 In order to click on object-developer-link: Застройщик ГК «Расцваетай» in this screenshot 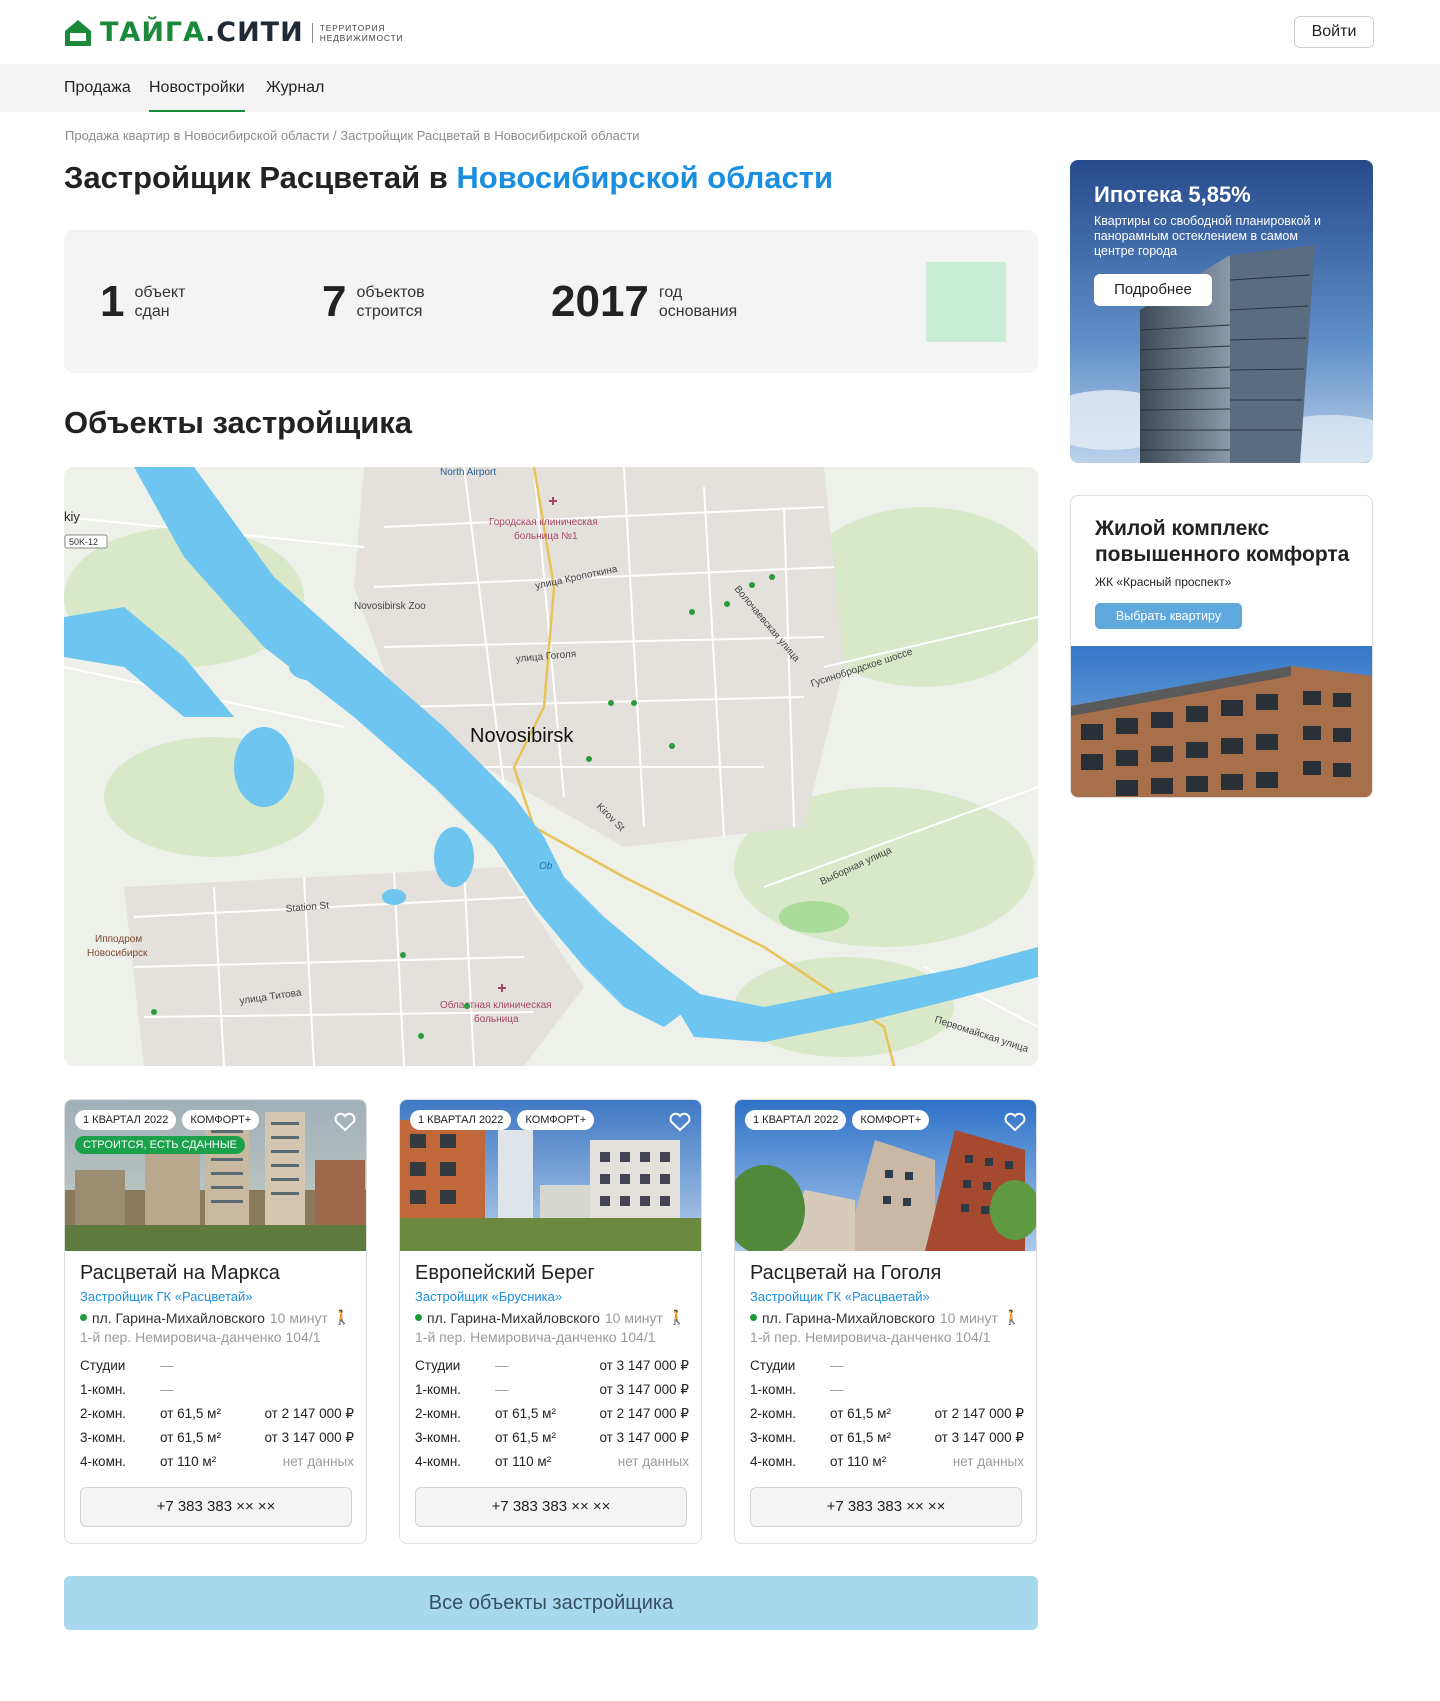, I will do `click(840, 1296)`.